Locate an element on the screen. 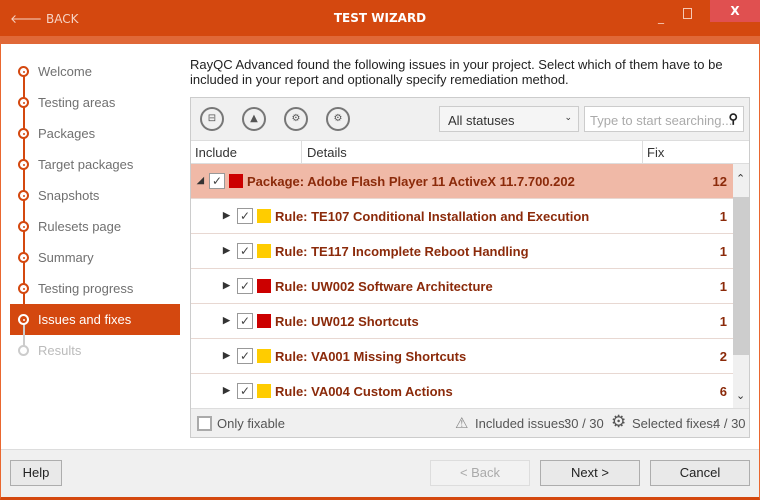  maximize-button is located at coordinates (687, 13).